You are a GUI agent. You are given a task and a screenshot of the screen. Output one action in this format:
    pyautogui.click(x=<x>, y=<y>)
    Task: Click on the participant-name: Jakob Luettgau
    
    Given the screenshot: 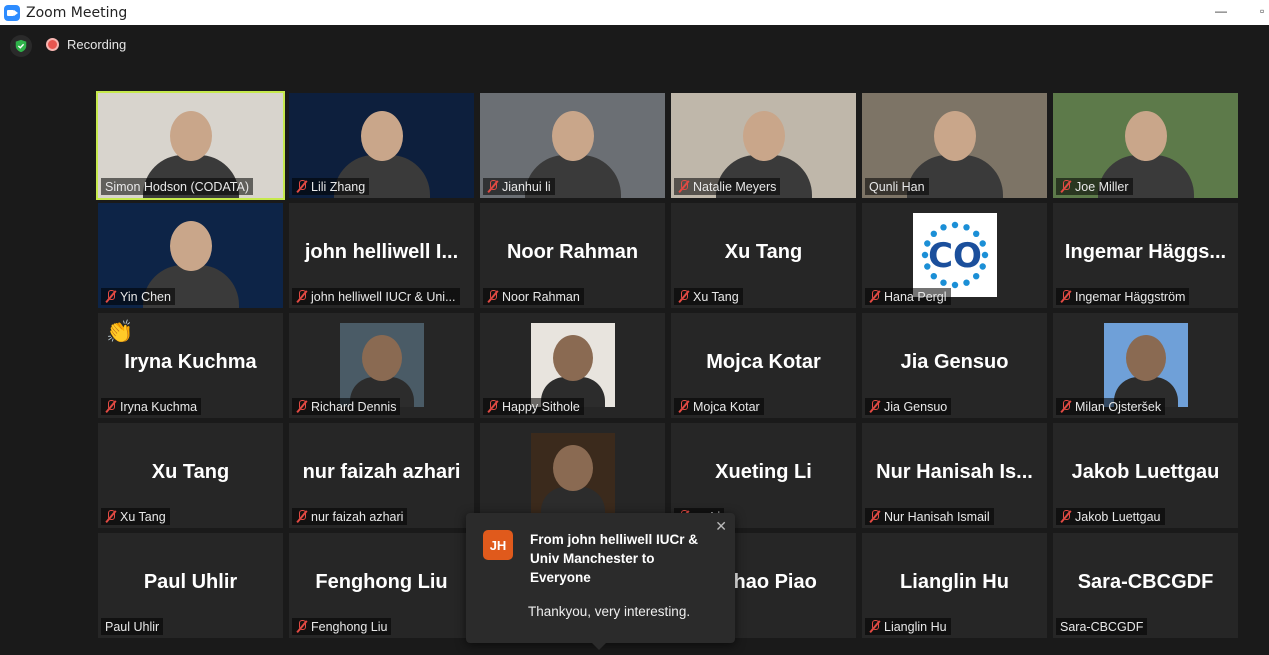 What is the action you would take?
    pyautogui.click(x=1118, y=516)
    